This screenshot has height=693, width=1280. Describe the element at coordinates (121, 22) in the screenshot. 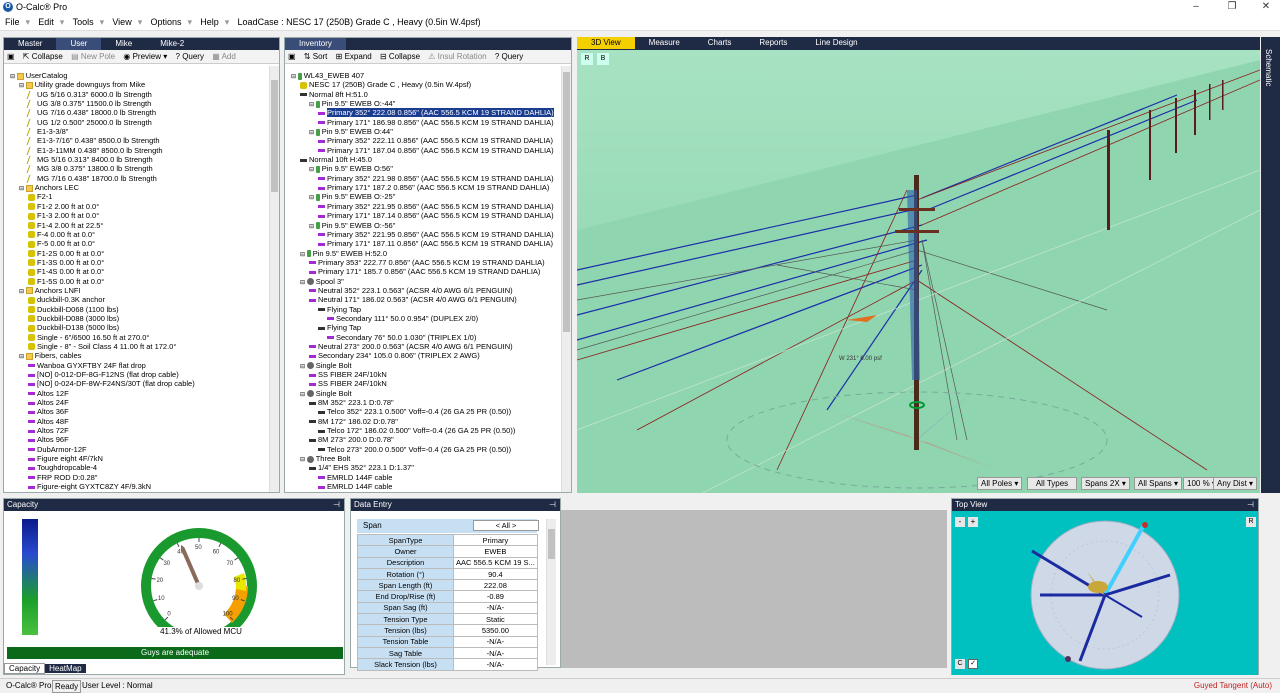

I see `menu-view: View` at that location.